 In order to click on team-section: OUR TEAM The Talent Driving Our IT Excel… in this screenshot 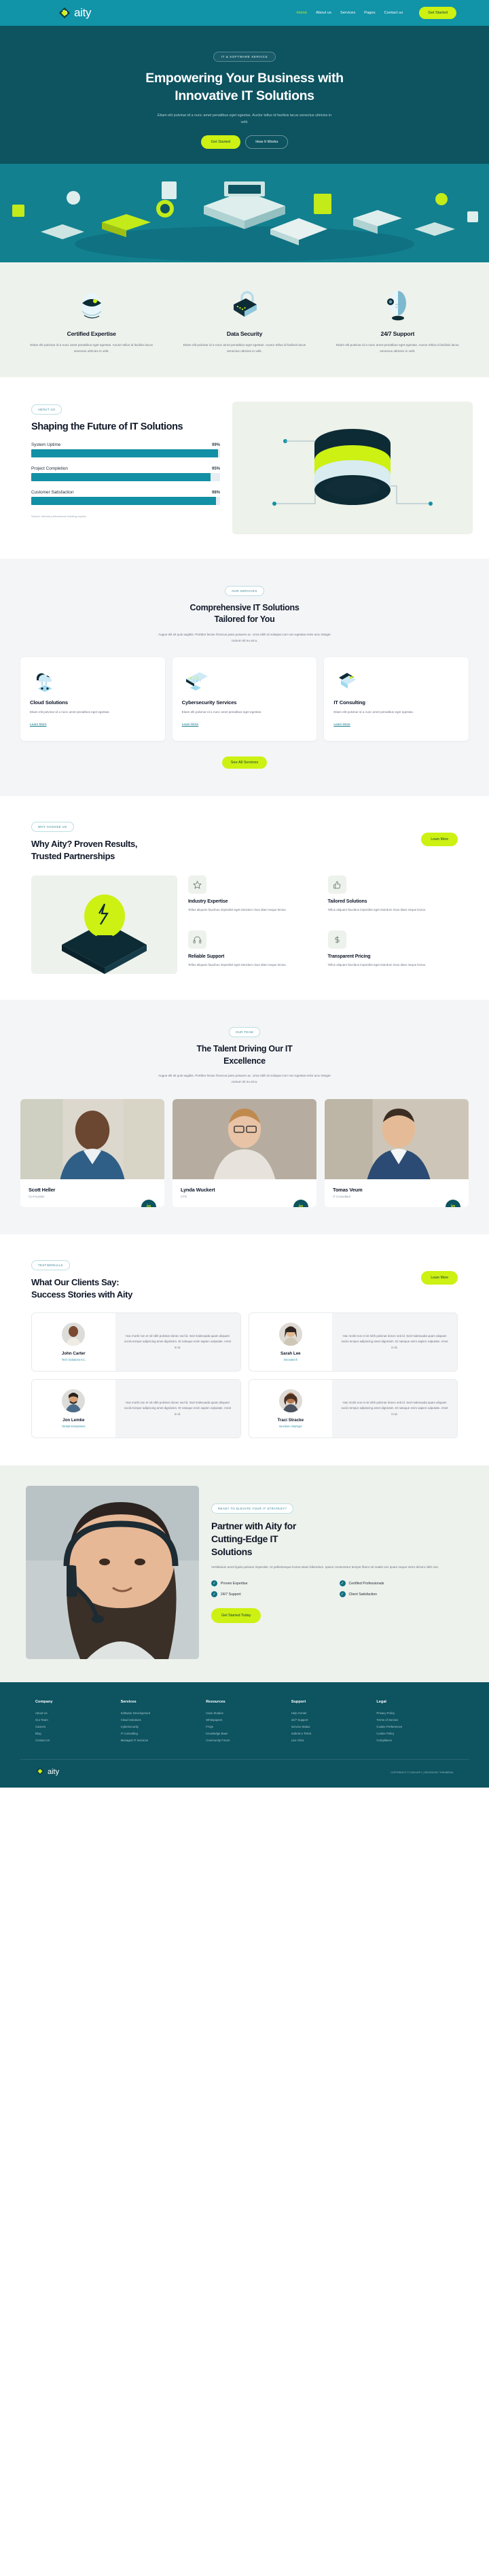, I will do `click(244, 1117)`.